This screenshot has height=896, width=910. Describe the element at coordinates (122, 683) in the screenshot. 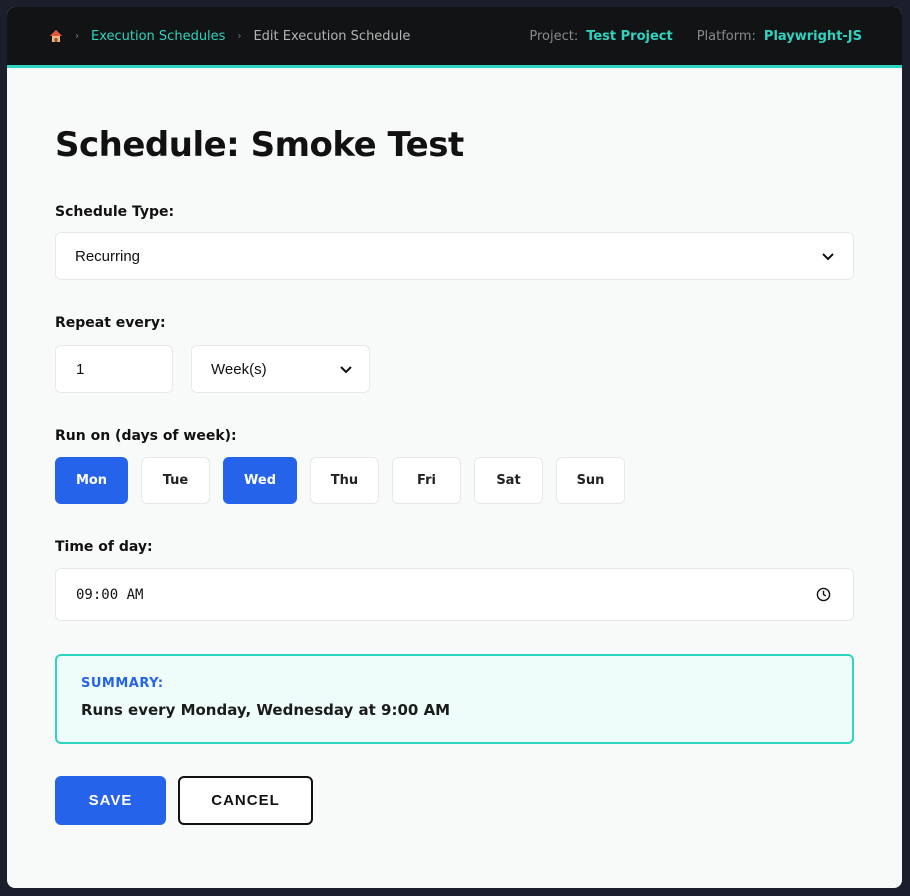

I see `summary-title: SUMMARY:` at that location.